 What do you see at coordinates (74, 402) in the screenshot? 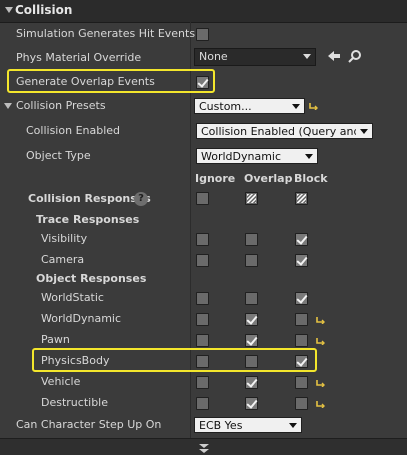
I see `channel-label: Destructible` at bounding box center [74, 402].